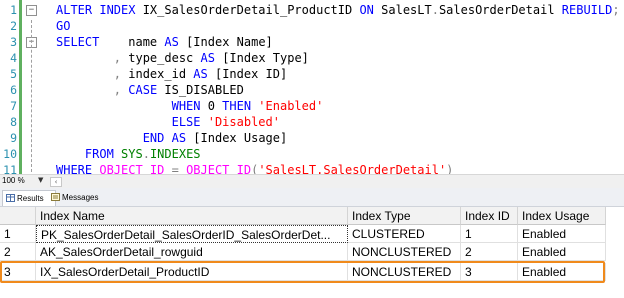 The image size is (624, 298). I want to click on code-token: CASE, so click(146, 90).